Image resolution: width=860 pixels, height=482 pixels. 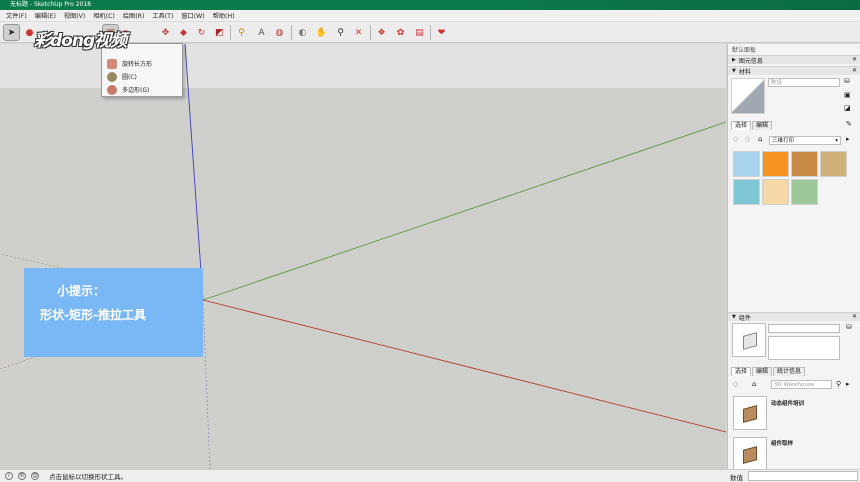 What do you see at coordinates (804, 82) in the screenshot?
I see `material-name-field: 陈设` at bounding box center [804, 82].